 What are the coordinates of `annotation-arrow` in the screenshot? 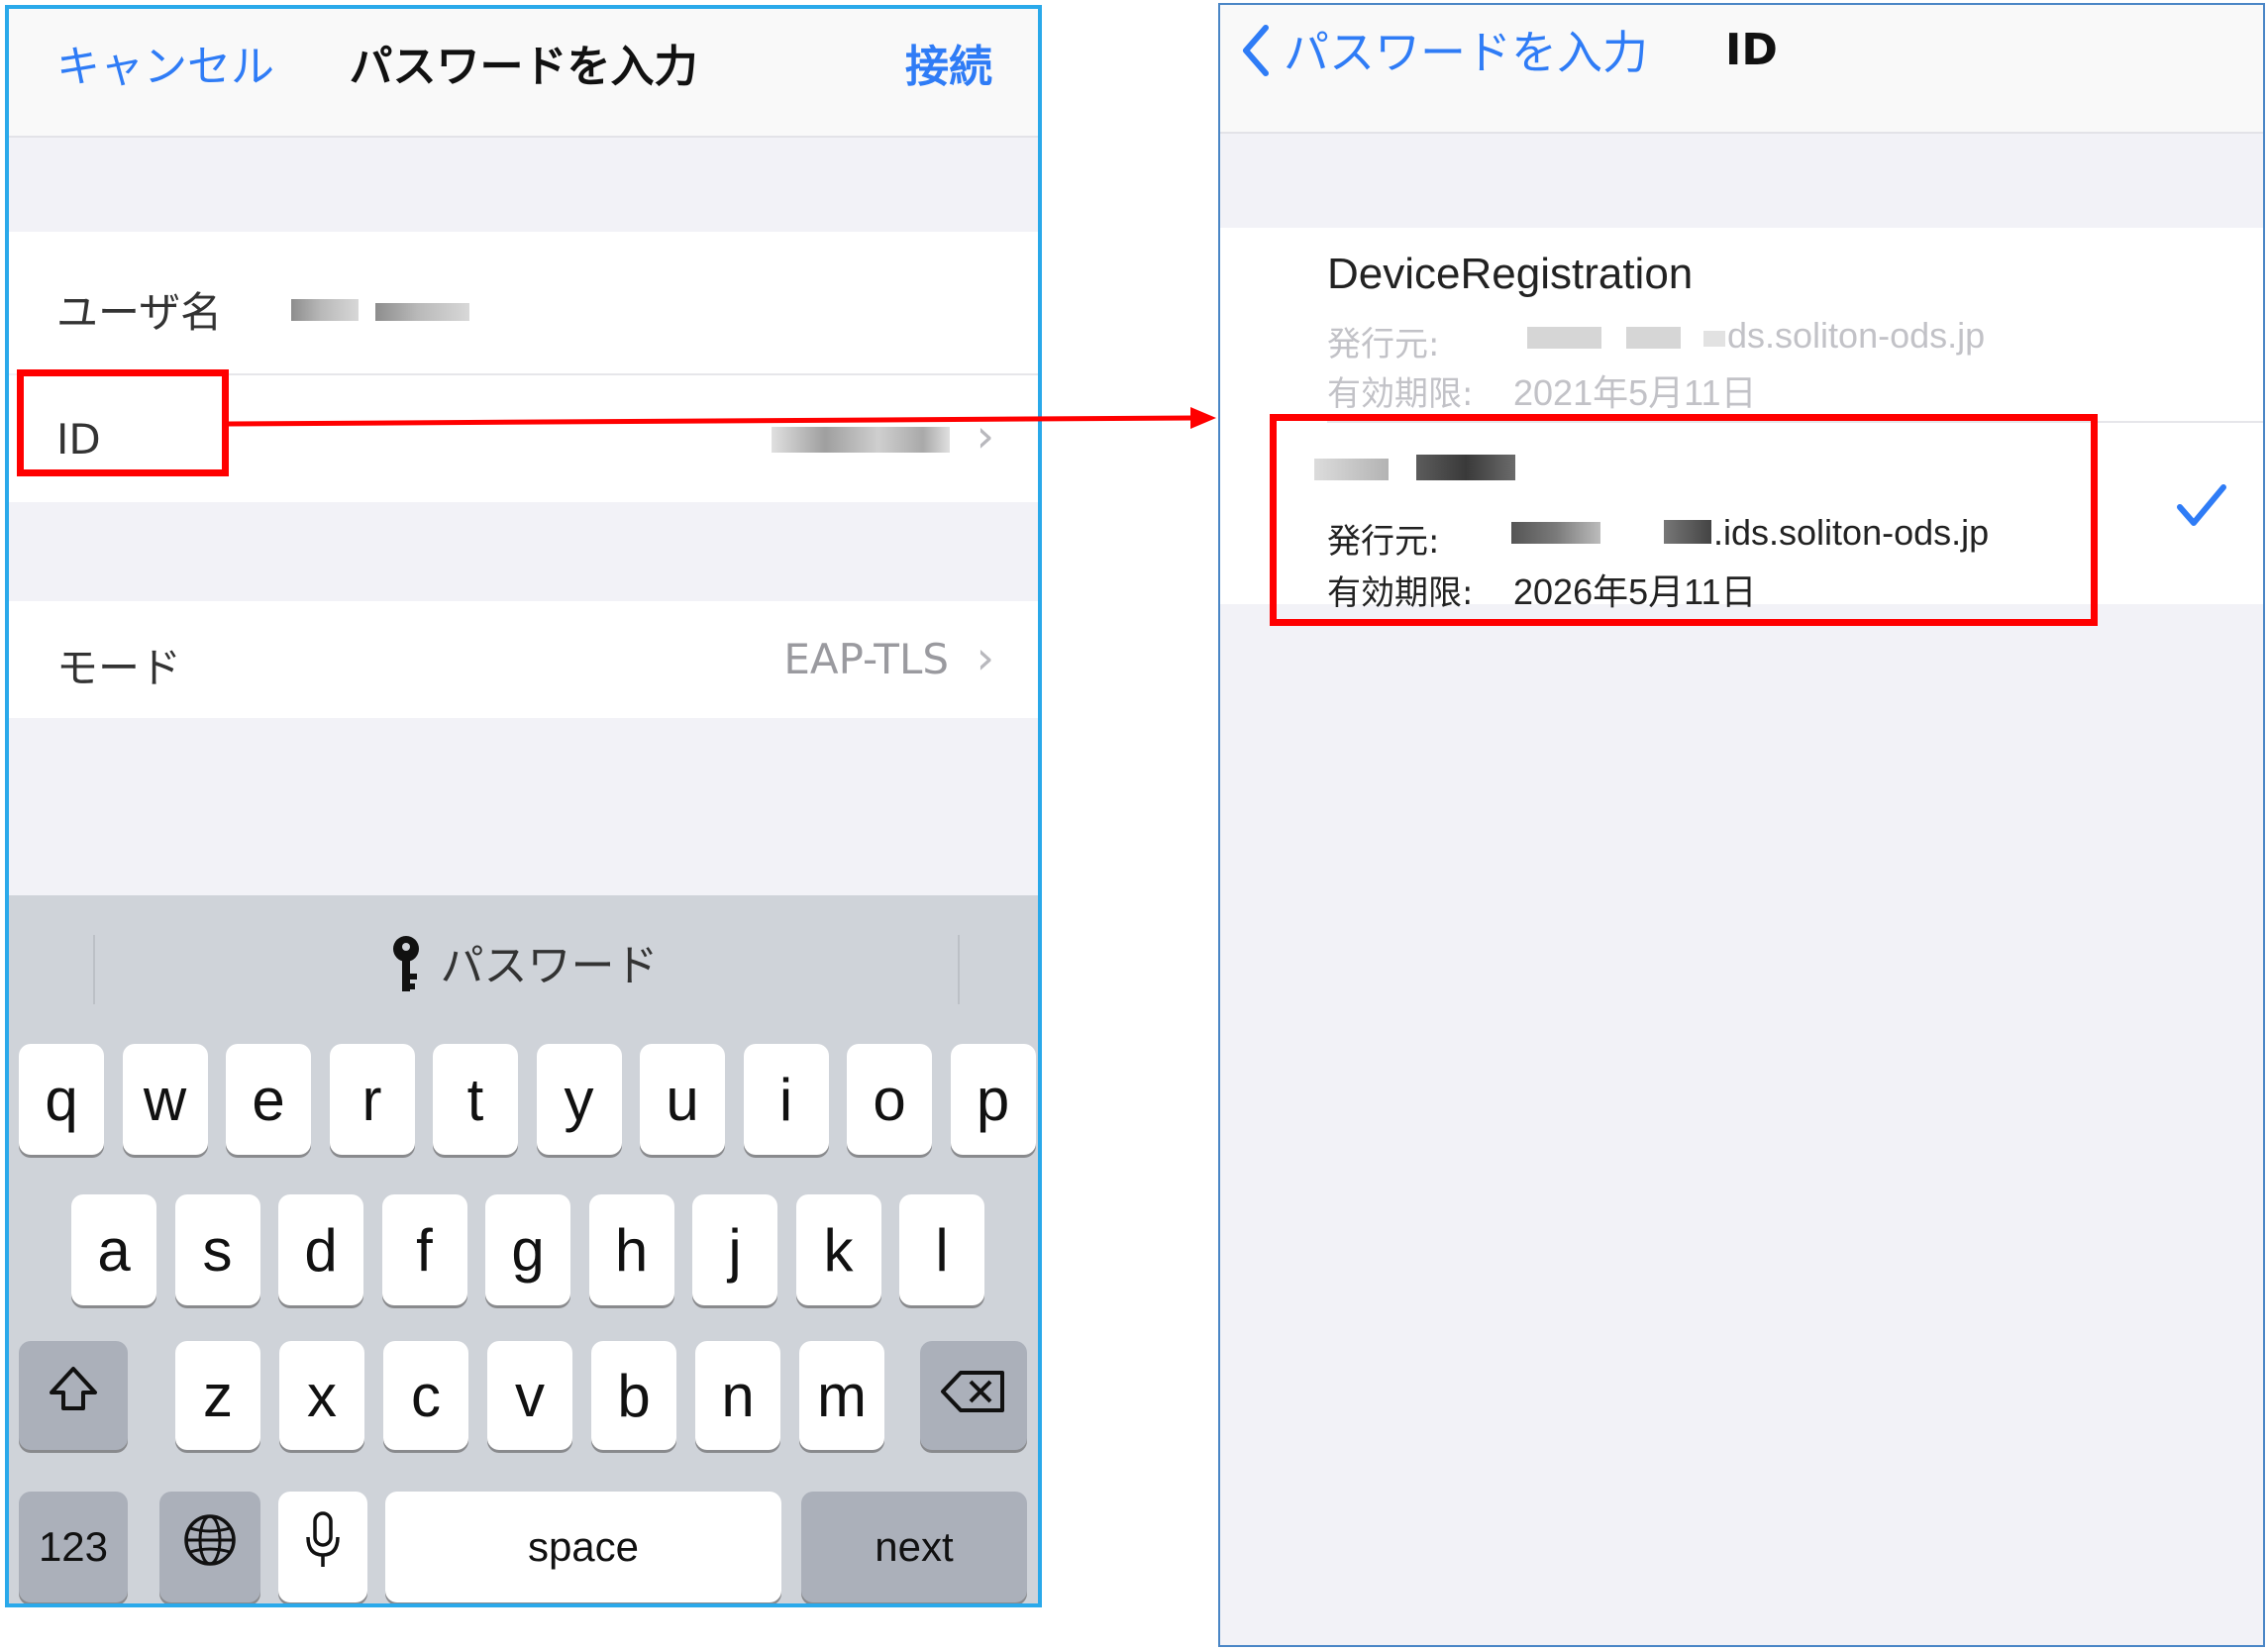 It's located at (722, 418).